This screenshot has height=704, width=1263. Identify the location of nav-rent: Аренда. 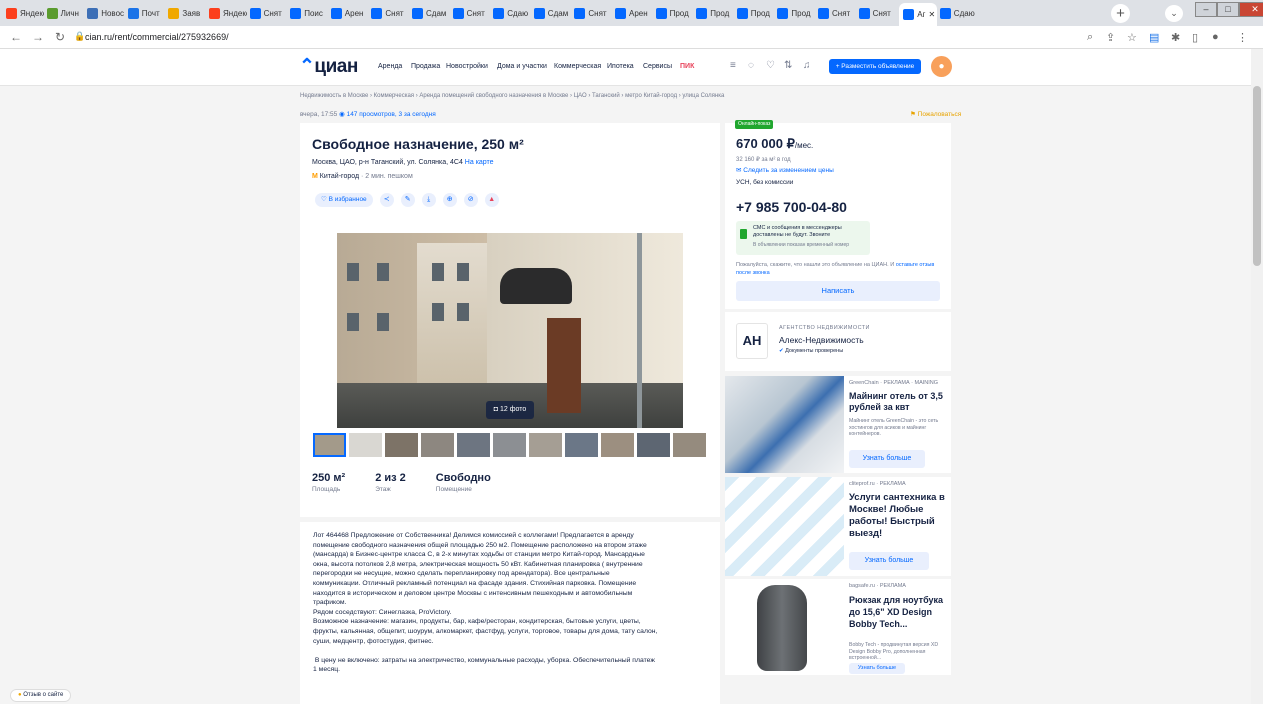
(390, 66).